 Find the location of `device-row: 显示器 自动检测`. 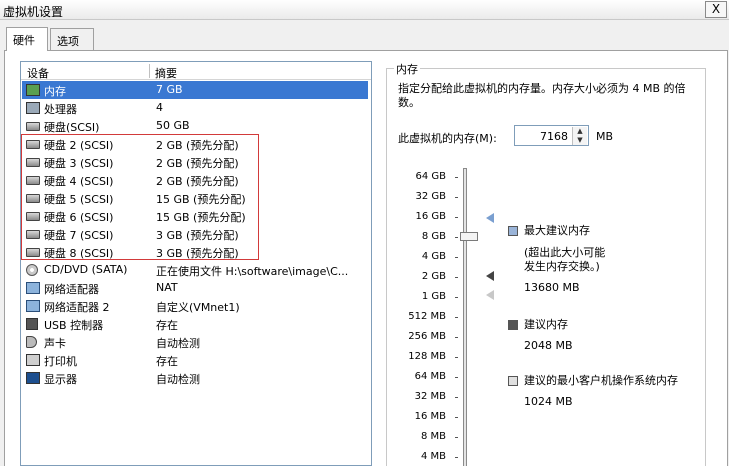

device-row: 显示器 自动检测 is located at coordinates (195, 378).